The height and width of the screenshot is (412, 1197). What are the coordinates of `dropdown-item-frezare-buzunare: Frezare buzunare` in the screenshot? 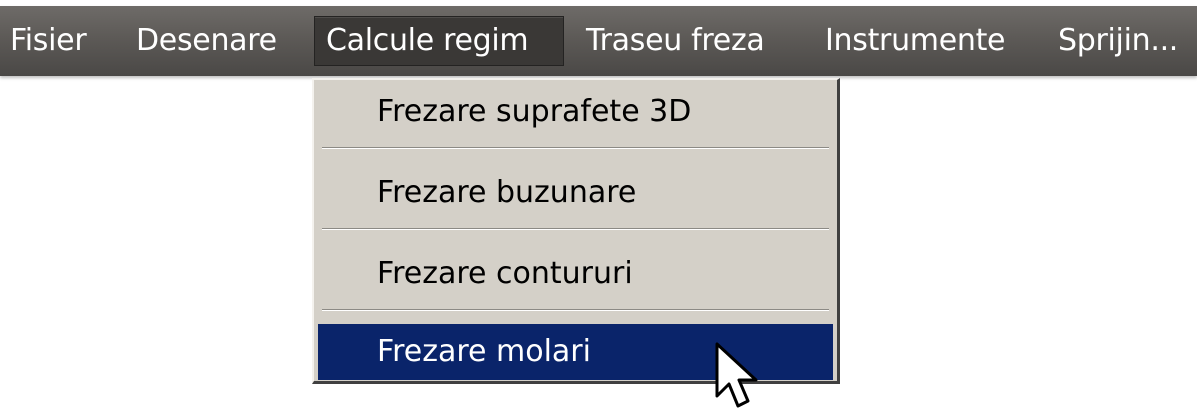 It's located at (575, 193).